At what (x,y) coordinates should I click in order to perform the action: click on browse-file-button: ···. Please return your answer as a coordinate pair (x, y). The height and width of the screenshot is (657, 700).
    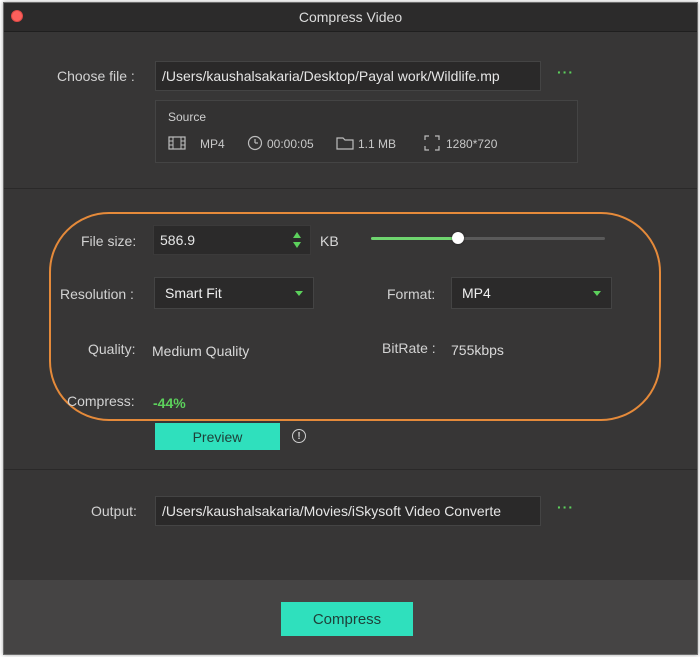
    Looking at the image, I should click on (565, 72).